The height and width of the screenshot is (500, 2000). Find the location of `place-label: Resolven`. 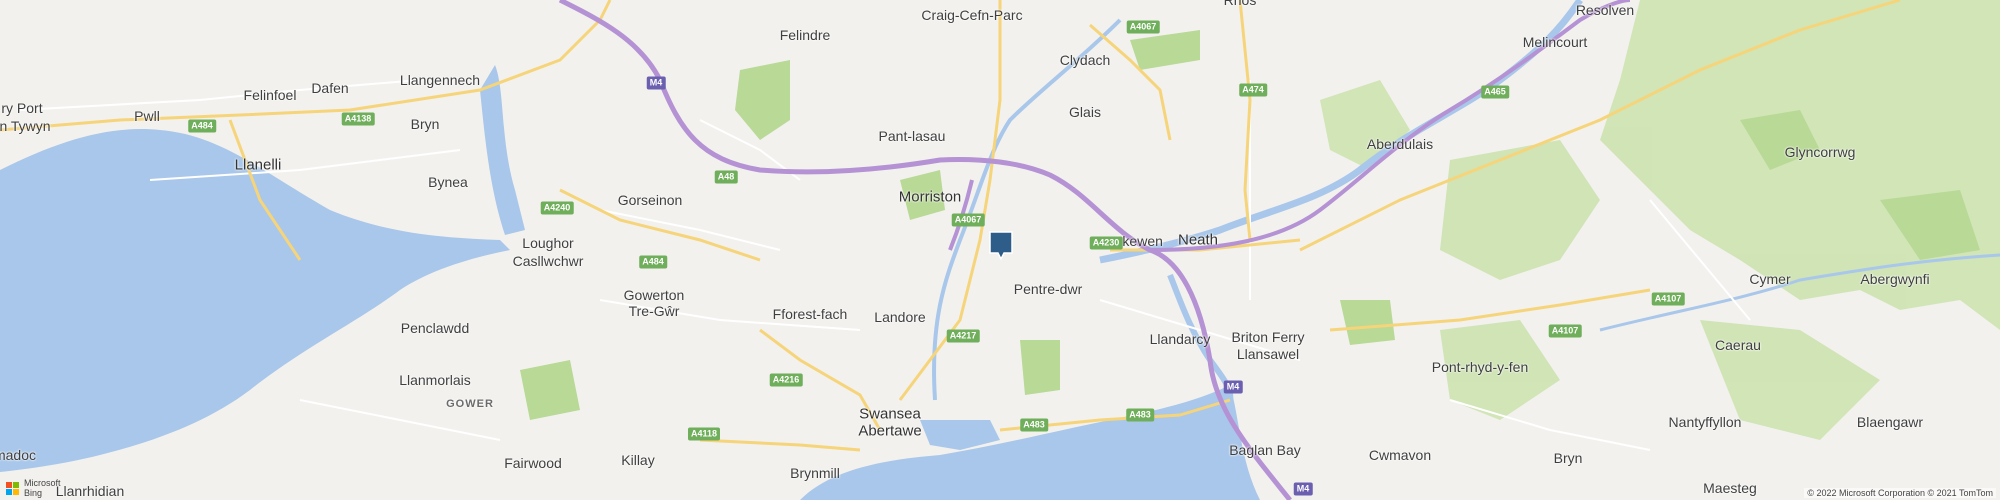

place-label: Resolven is located at coordinates (1605, 10).